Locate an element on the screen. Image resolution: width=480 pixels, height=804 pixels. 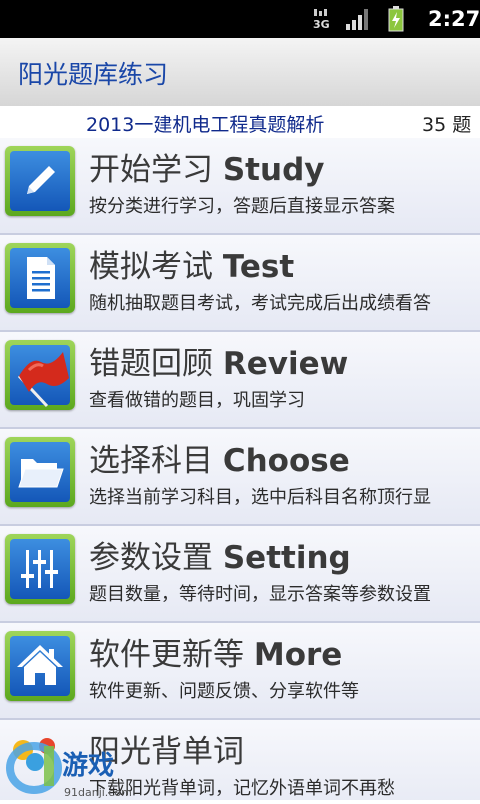
menu-item-title: 选择科目 Choose is located at coordinates (219, 461).